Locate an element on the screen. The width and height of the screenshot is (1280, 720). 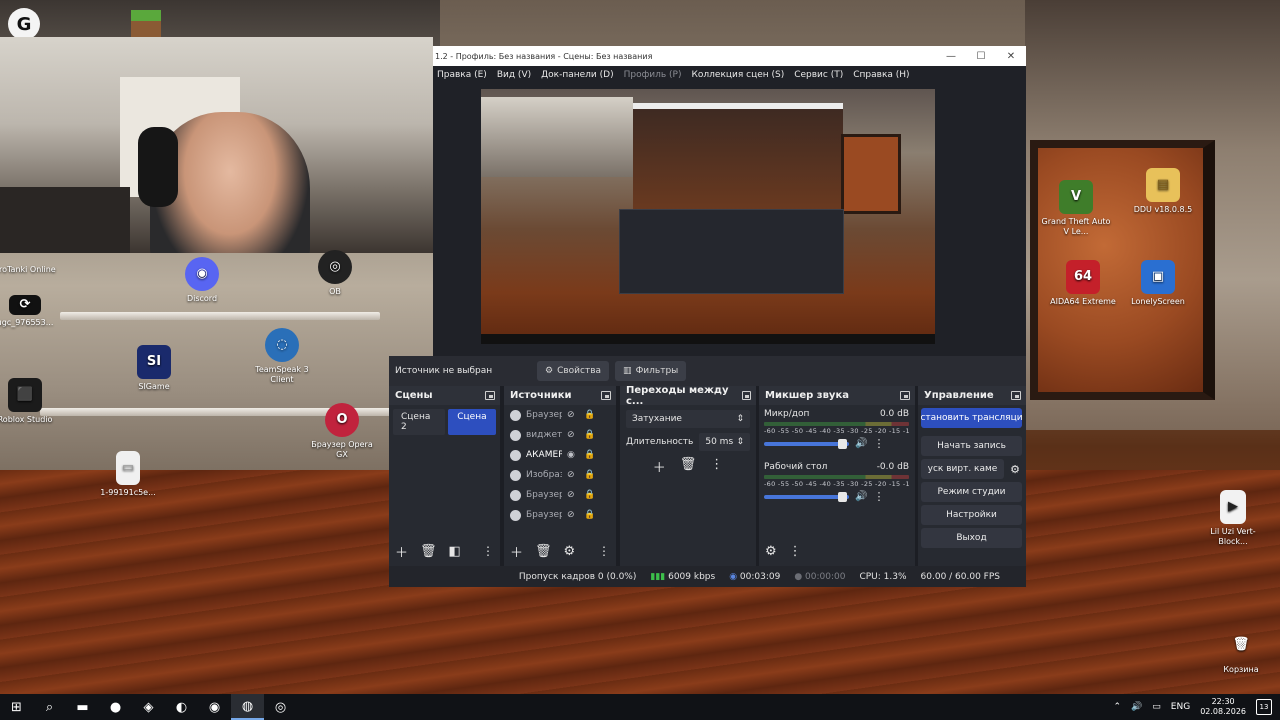
scene-item-active: Сцена is located at coordinates (471, 422).